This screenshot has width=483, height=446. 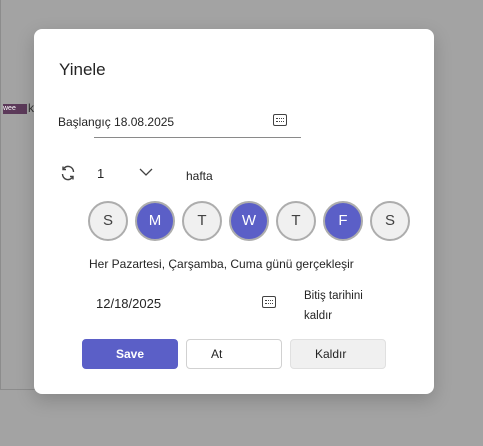 What do you see at coordinates (296, 221) in the screenshot?
I see `day-toggle-thursday: T` at bounding box center [296, 221].